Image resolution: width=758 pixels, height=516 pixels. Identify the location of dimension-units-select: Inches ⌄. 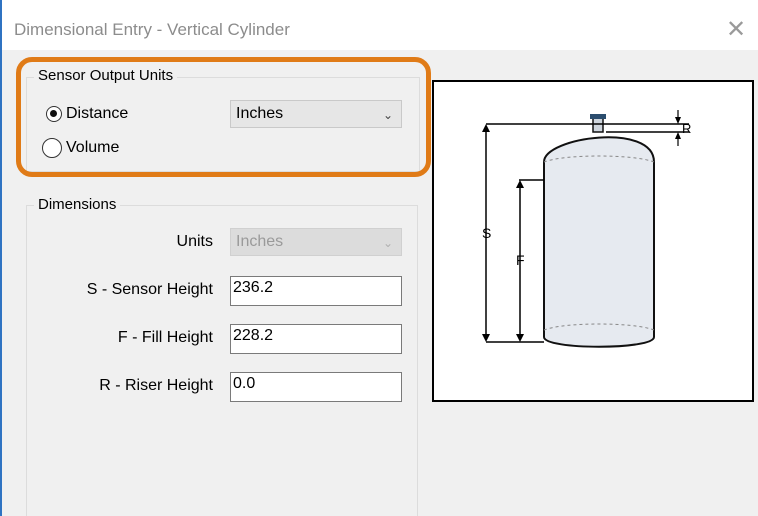
(316, 242).